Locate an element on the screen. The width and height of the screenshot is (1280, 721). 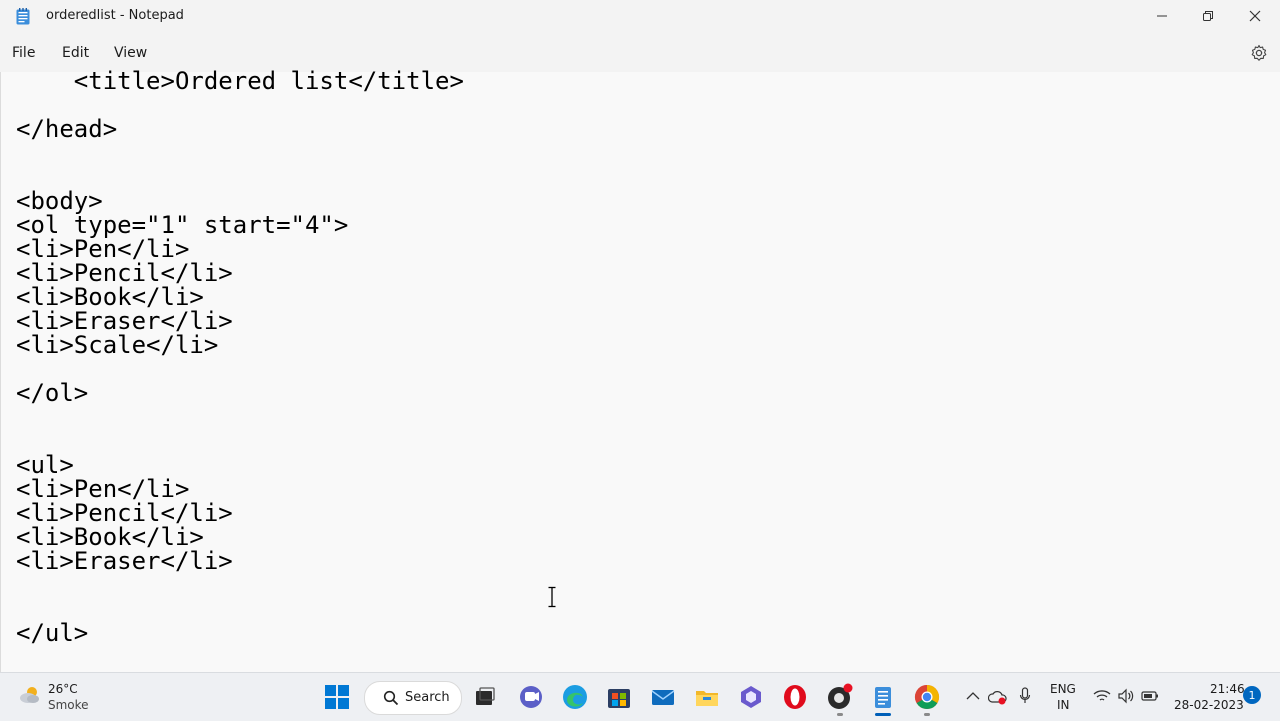
active-indicator is located at coordinates (883, 714).